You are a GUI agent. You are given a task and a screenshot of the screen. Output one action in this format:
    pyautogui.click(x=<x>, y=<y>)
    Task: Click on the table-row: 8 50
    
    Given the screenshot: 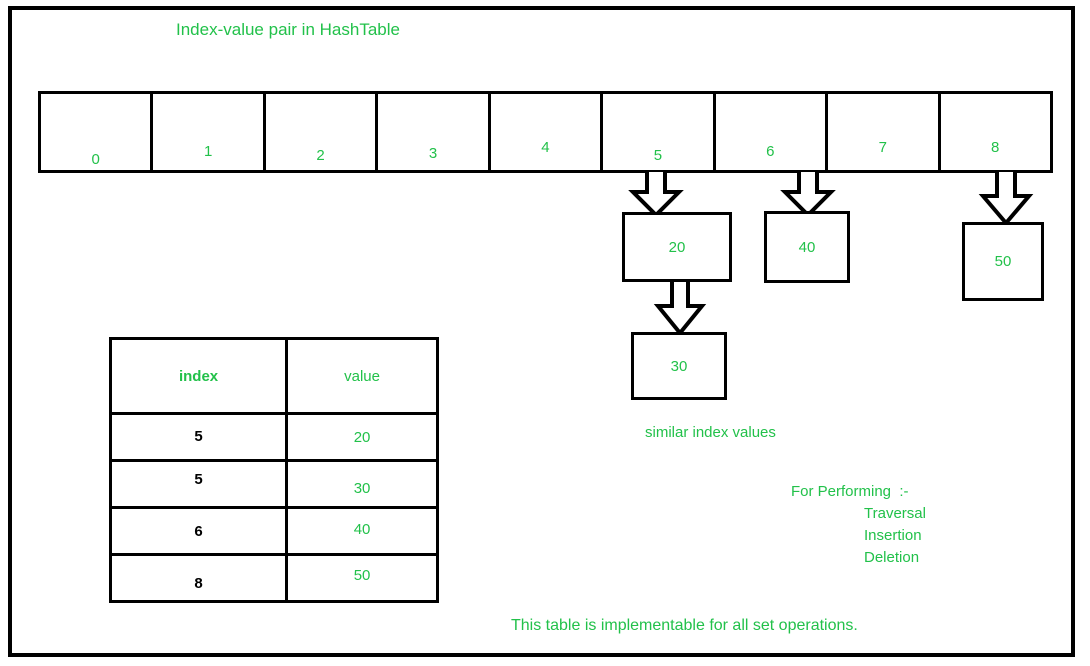 What is the action you would take?
    pyautogui.click(x=273, y=578)
    